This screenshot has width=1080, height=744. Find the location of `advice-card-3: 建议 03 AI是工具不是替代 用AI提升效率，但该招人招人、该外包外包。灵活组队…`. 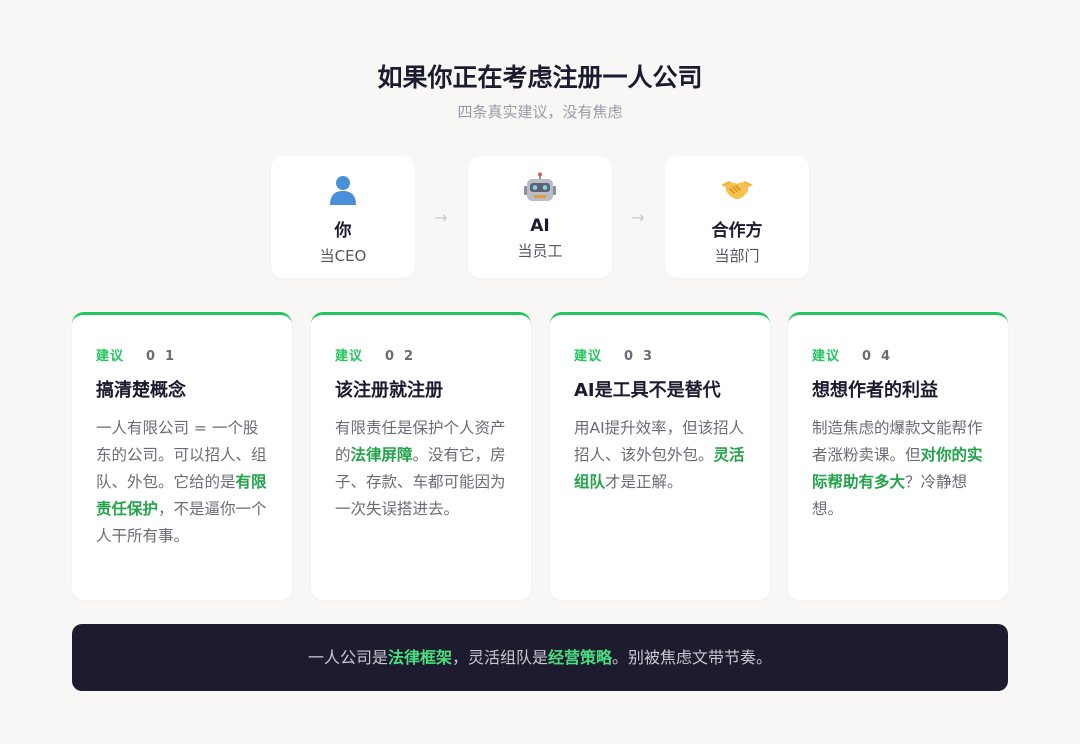

advice-card-3: 建议 03 AI是工具不是替代 用AI提升效率，但该招人招人、该外包外包。灵活组队… is located at coordinates (660, 456).